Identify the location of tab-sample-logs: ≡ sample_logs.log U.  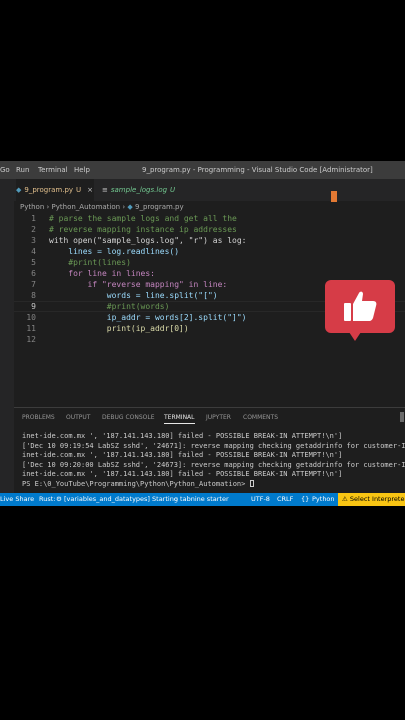
(138, 190).